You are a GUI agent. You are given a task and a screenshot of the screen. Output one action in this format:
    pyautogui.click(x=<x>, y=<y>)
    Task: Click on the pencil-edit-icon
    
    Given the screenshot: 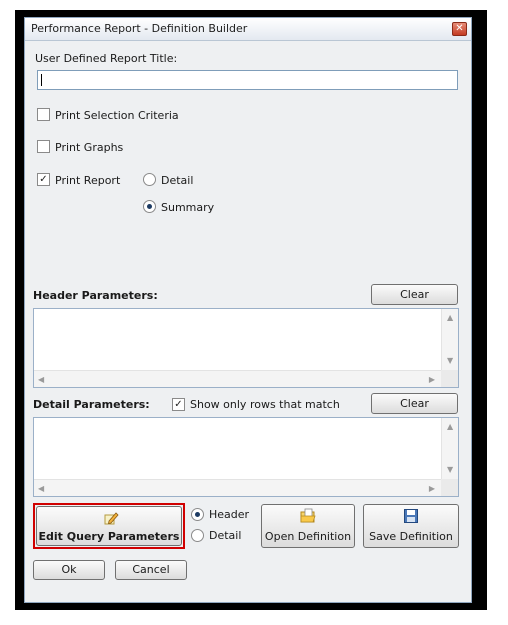 What is the action you would take?
    pyautogui.click(x=111, y=518)
    